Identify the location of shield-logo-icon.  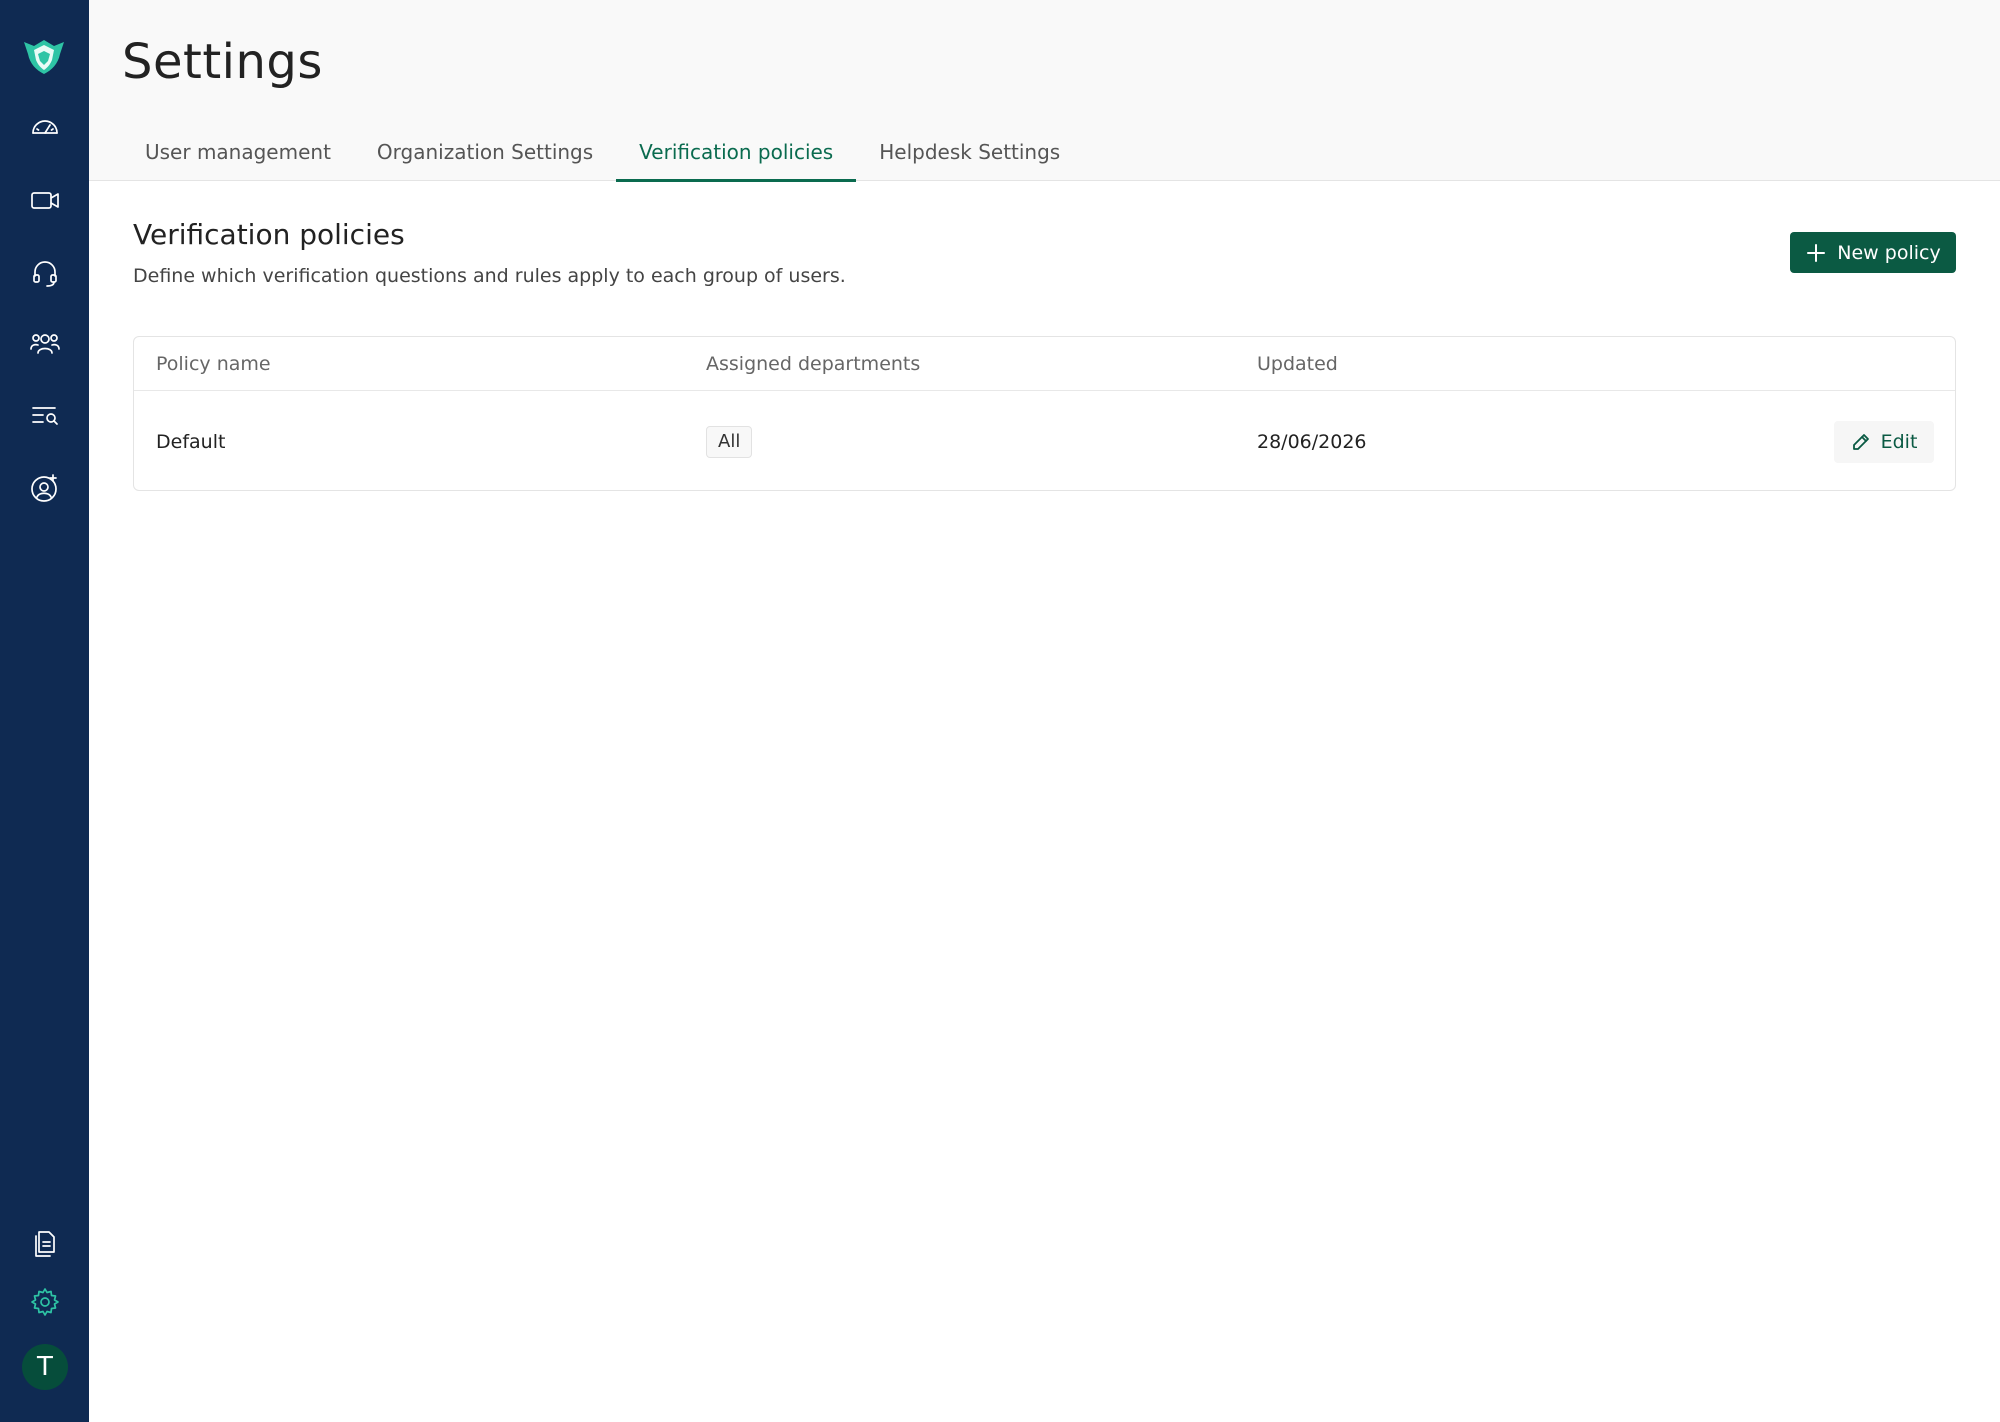
(44, 56).